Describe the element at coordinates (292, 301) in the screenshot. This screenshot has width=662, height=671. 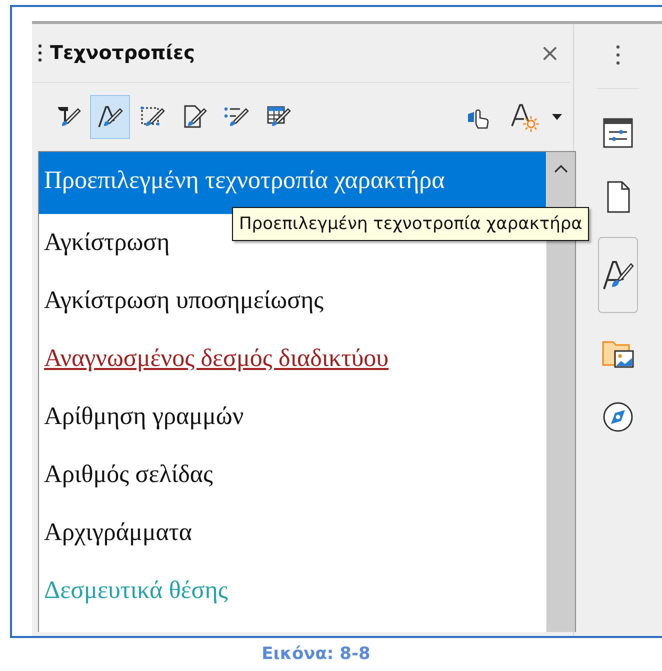
I see `style-item: Αγκίστρωση υποσημείωσης` at that location.